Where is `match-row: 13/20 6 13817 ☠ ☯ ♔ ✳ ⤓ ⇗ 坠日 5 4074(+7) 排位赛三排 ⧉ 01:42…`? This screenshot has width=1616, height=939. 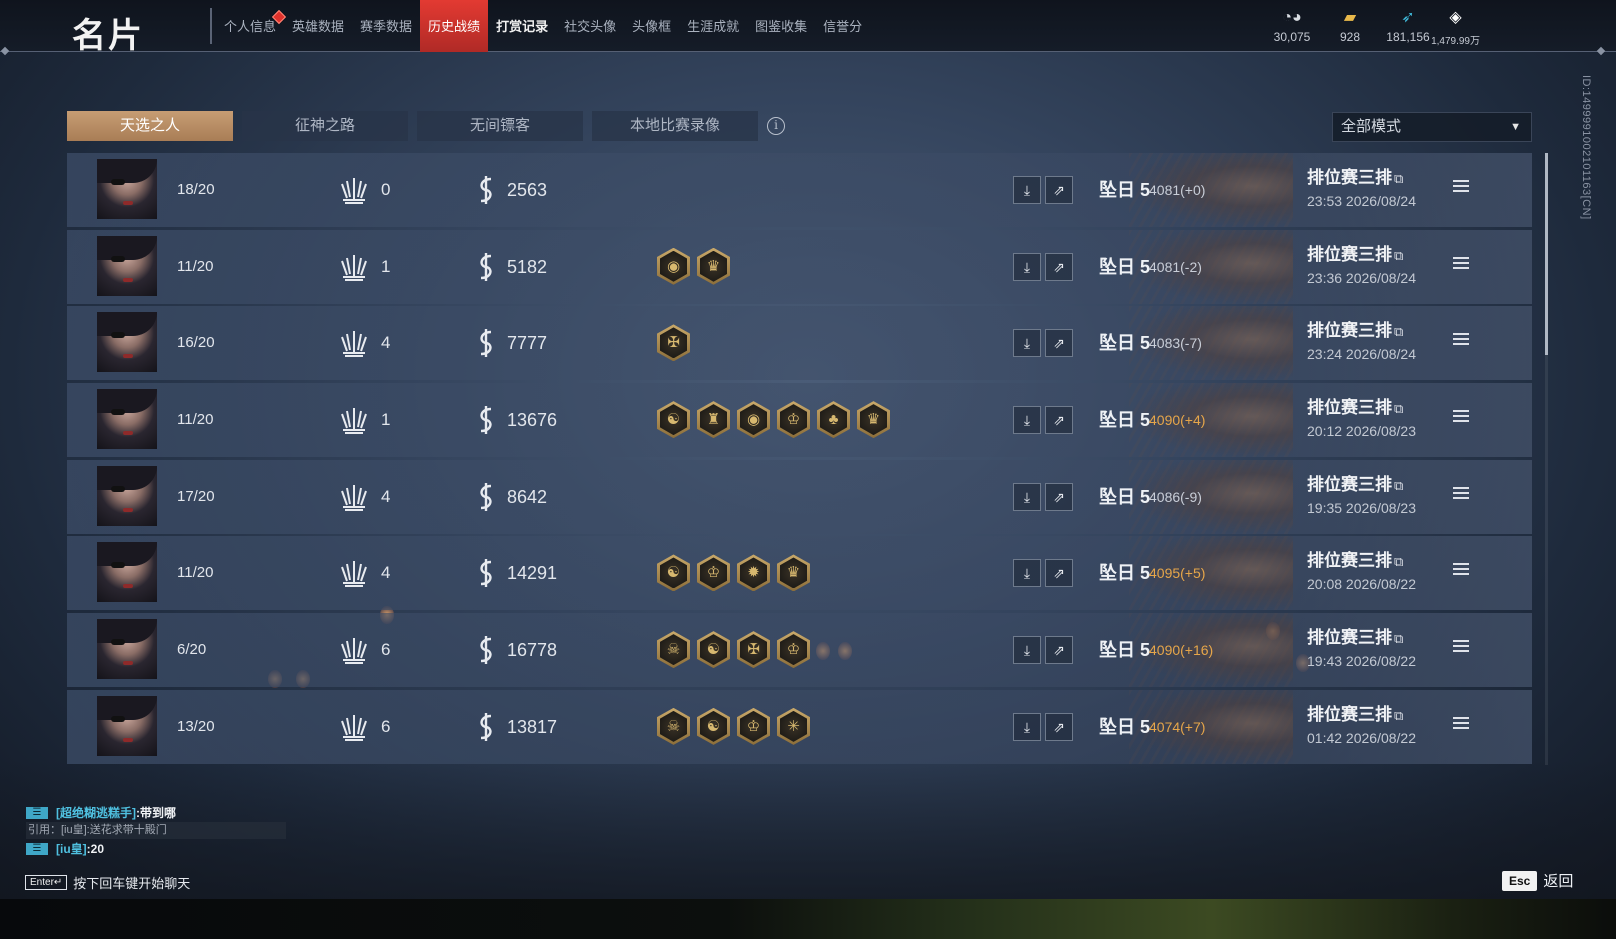
match-row: 13/20 6 13817 ☠ ☯ ♔ ✳ ⤓ ⇗ 坠日 5 4074(+7) 排位赛三排 ⧉ 01:42… is located at coordinates (799, 726).